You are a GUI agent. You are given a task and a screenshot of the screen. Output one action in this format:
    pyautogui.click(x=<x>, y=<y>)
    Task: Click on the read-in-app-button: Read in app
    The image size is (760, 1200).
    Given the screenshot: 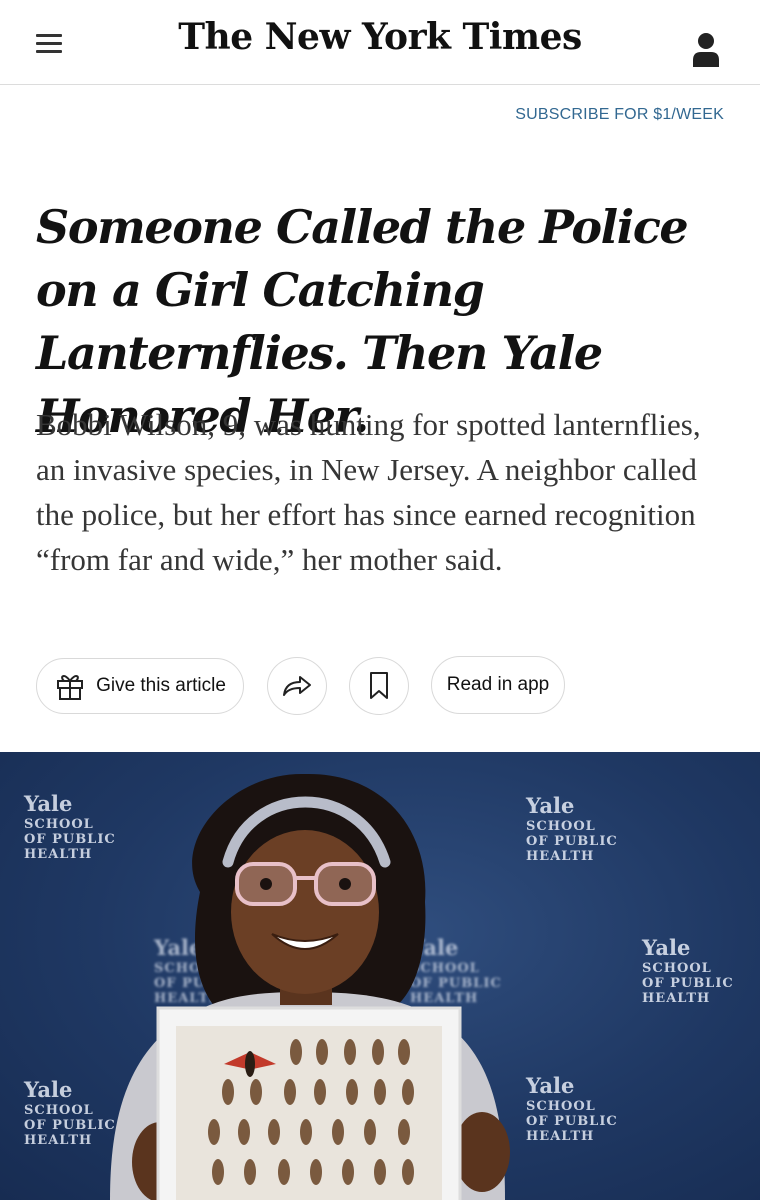 What is the action you would take?
    pyautogui.click(x=498, y=685)
    